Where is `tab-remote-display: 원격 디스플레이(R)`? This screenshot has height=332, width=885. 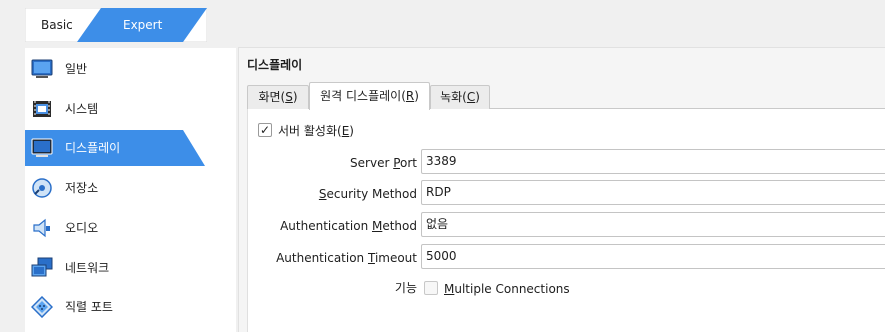 tab-remote-display: 원격 디스플레이(R) is located at coordinates (369, 96).